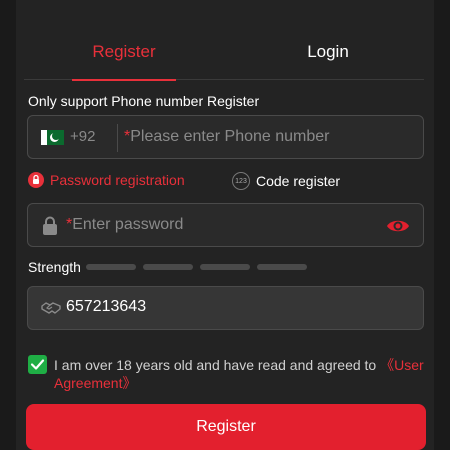 The image size is (450, 450). I want to click on password-placeholder: *Enter password, so click(124, 225).